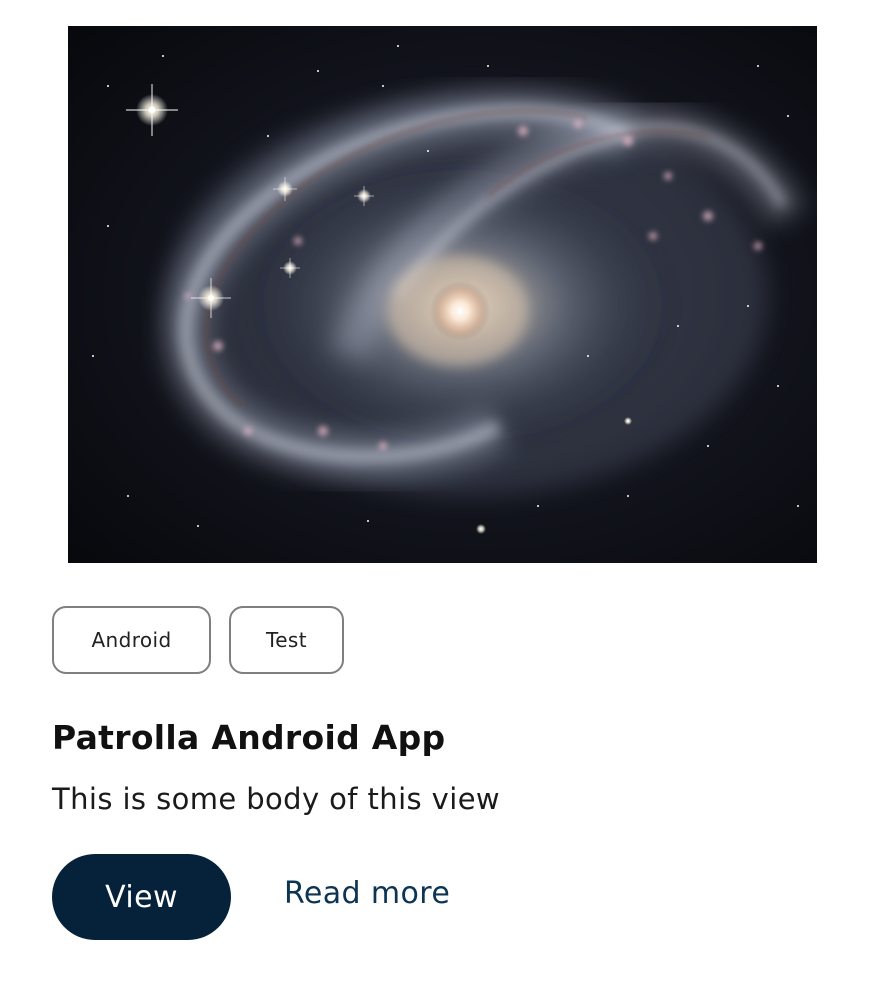 Image resolution: width=884 pixels, height=1000 pixels. Describe the element at coordinates (249, 737) in the screenshot. I see `card-title: Patrolla Android App` at that location.